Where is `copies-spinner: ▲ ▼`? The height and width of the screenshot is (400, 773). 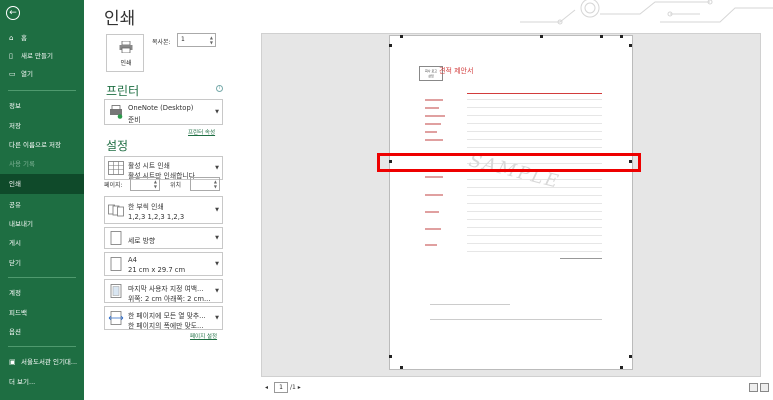
copies-spinner: ▲ ▼ is located at coordinates (211, 40).